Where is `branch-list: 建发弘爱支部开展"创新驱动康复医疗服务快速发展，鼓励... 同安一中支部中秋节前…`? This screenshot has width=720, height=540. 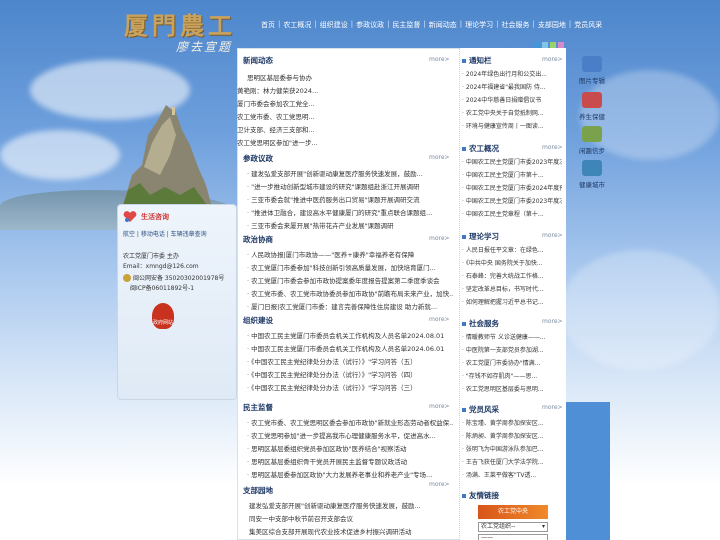
branch-list: 建发弘爱支部开展"创新驱动康复医疗服务快速发展，鼓励... 同安一中支部中秋节前… is located at coordinates (348, 519).